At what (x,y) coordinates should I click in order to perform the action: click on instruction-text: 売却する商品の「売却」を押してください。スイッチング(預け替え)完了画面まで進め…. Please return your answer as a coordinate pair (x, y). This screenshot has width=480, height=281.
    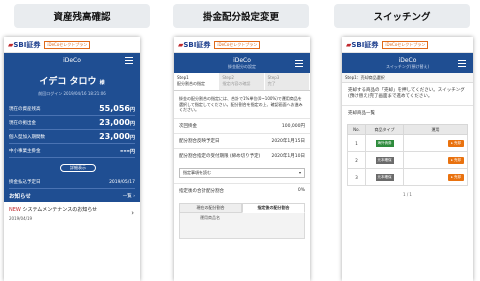
    Looking at the image, I should click on (406, 93).